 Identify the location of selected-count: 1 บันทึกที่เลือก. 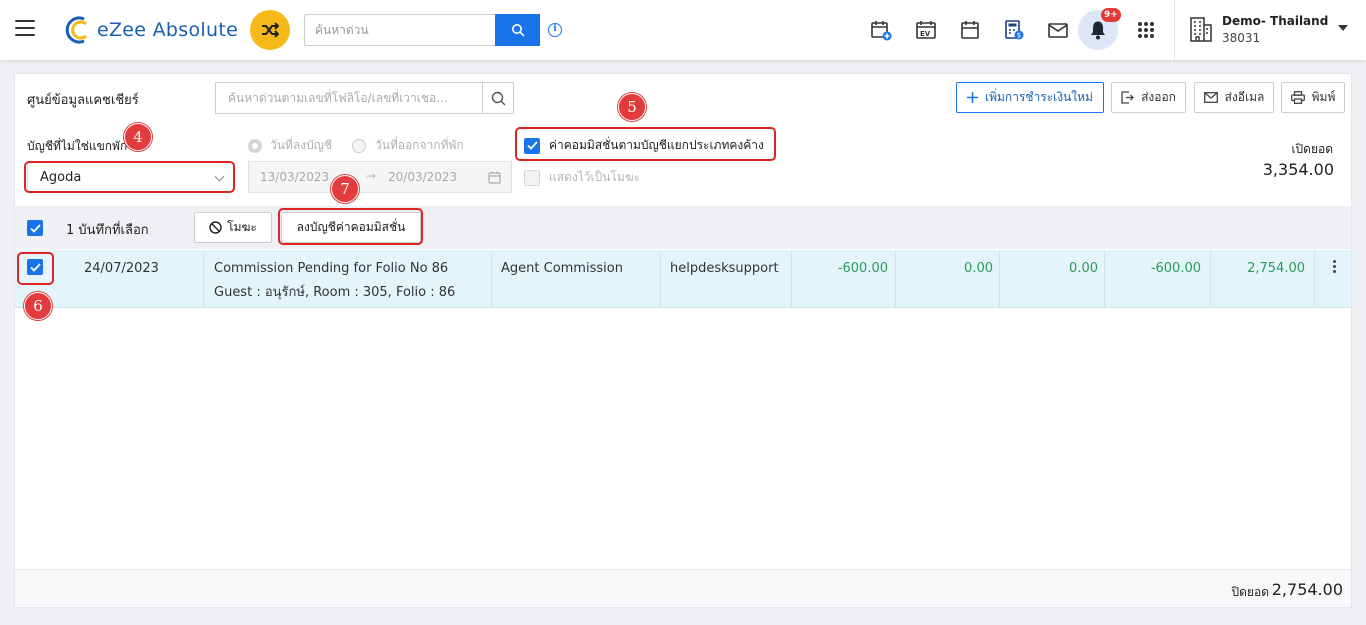
(107, 230).